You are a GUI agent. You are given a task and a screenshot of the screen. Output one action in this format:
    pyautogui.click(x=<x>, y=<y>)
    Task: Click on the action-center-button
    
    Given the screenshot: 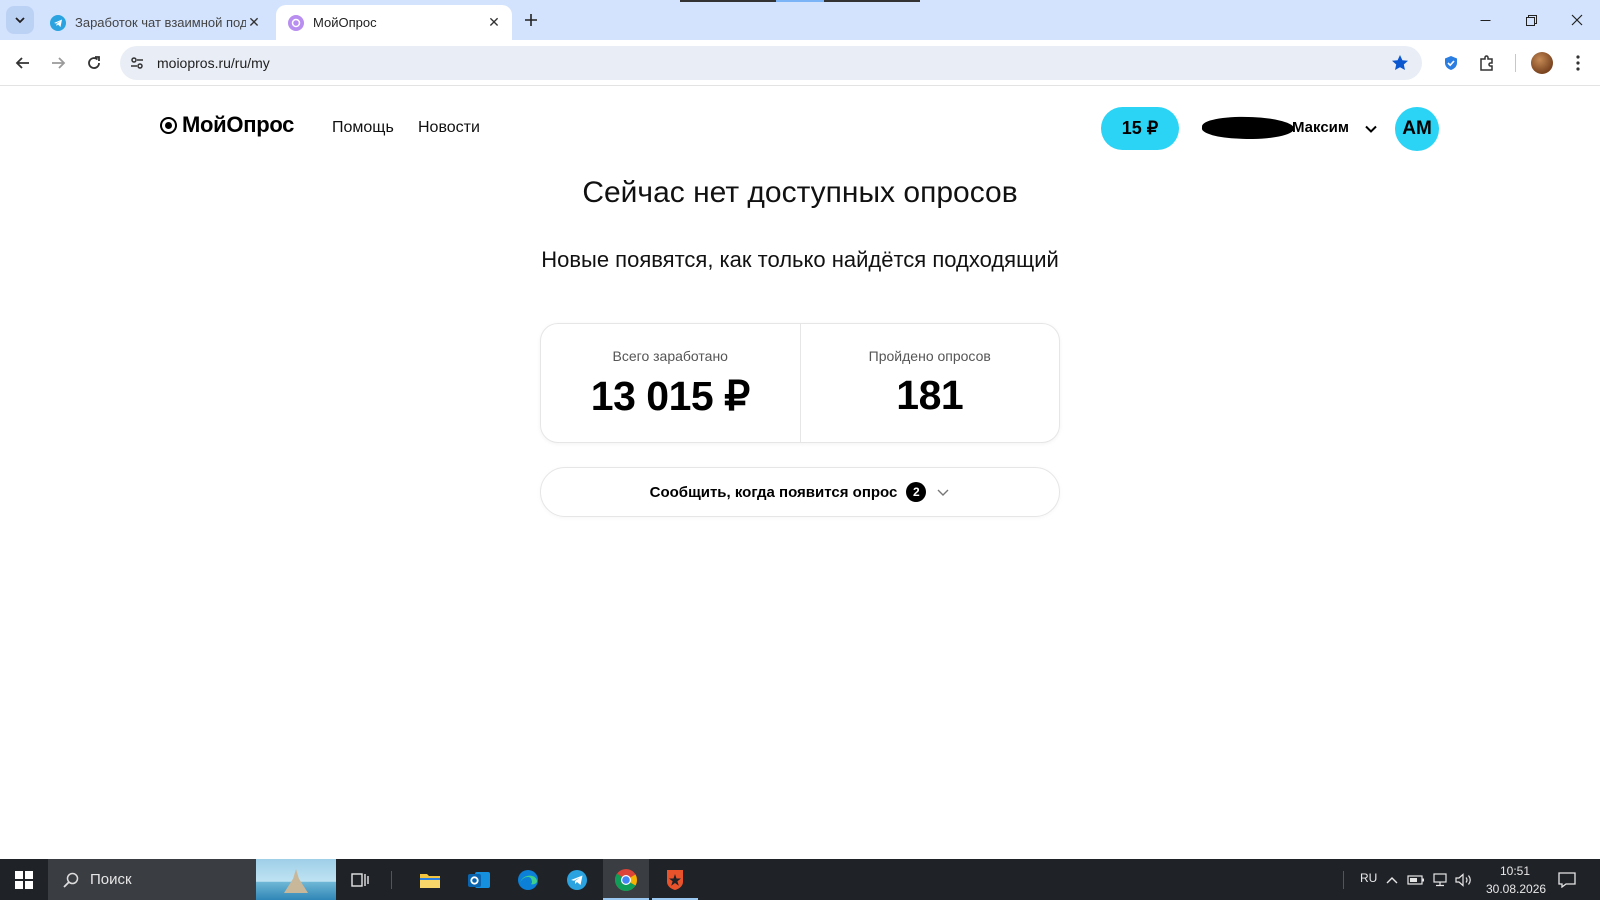 What is the action you would take?
    pyautogui.click(x=1567, y=880)
    